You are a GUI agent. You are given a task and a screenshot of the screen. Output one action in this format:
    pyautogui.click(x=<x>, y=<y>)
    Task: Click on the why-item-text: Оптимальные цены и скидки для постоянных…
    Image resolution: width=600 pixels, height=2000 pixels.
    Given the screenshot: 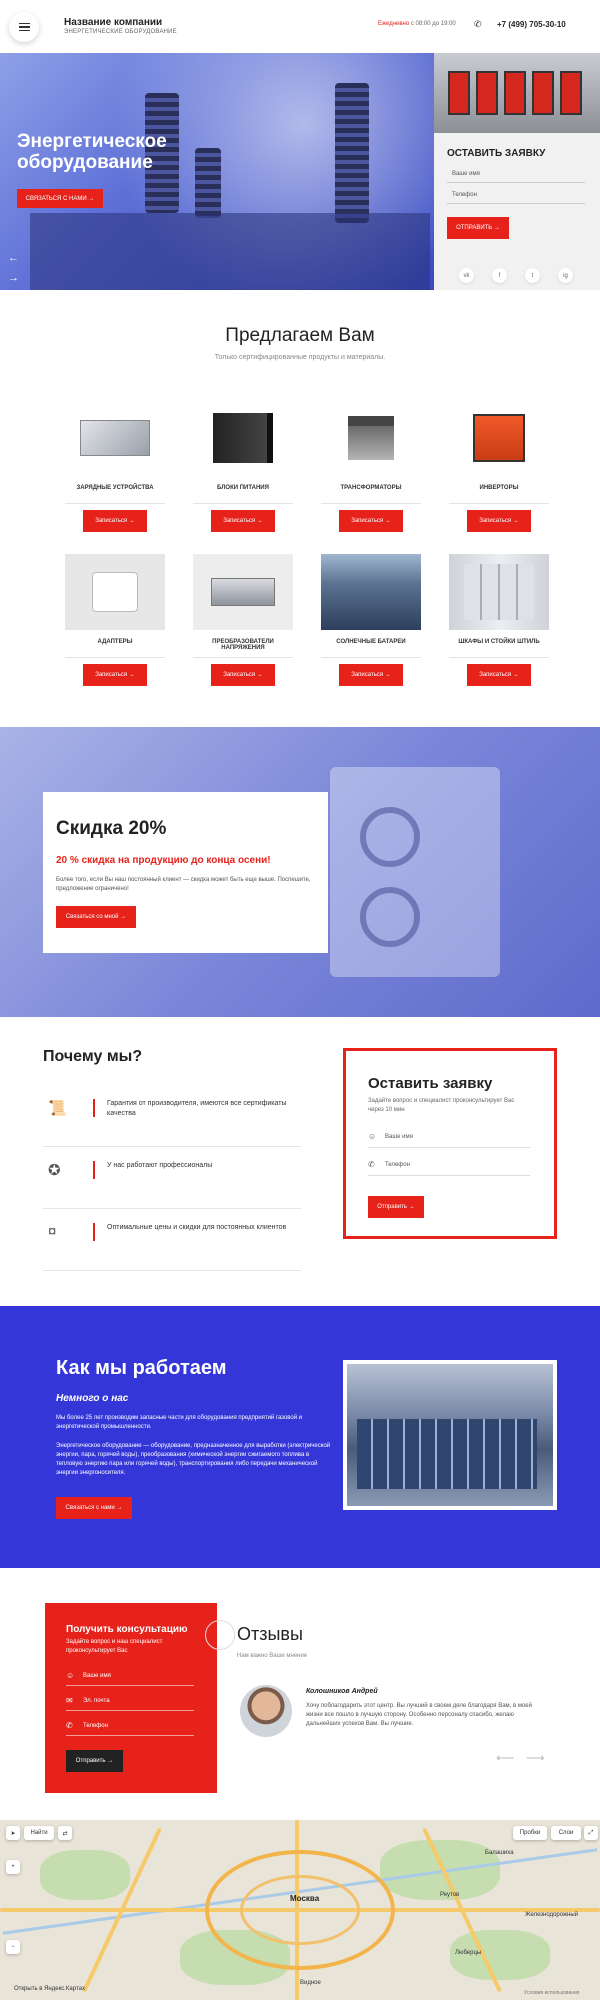 What is the action you would take?
    pyautogui.click(x=197, y=1227)
    